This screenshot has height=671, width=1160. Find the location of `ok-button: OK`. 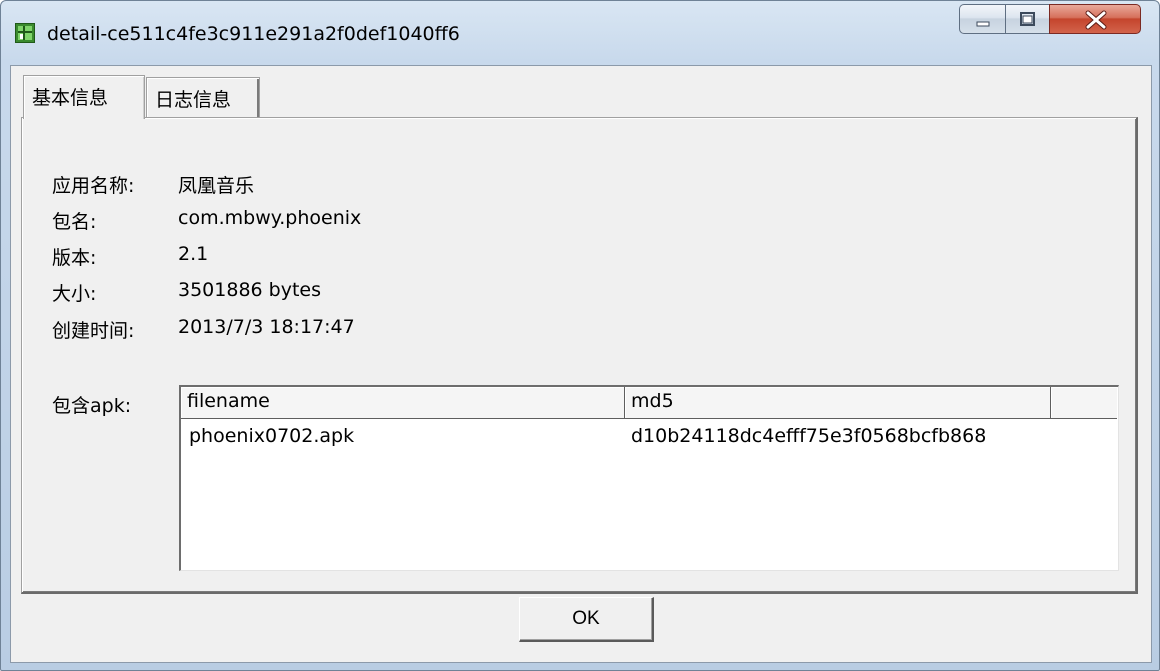

ok-button: OK is located at coordinates (586, 619).